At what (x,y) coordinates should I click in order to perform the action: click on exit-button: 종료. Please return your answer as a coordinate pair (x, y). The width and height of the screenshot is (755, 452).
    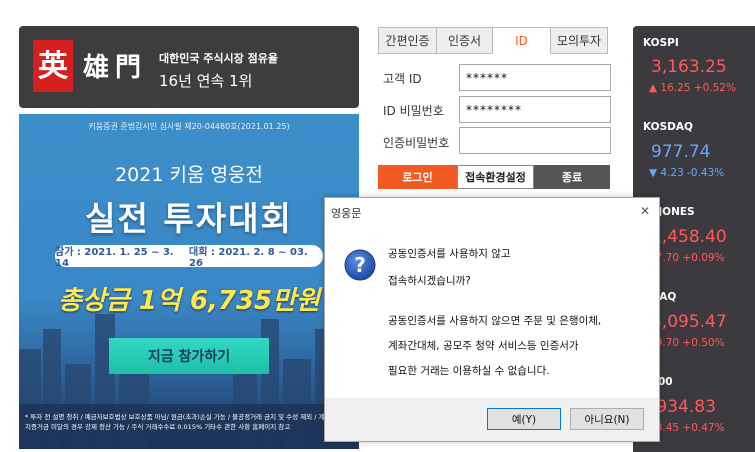
    Looking at the image, I should click on (572, 177).